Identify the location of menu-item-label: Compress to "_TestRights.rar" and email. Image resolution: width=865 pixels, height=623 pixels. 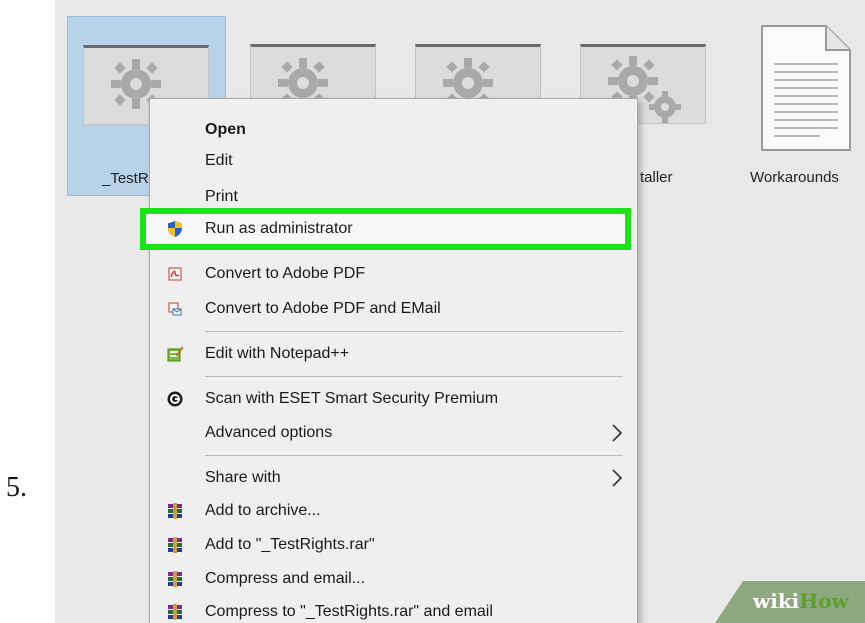
(349, 611).